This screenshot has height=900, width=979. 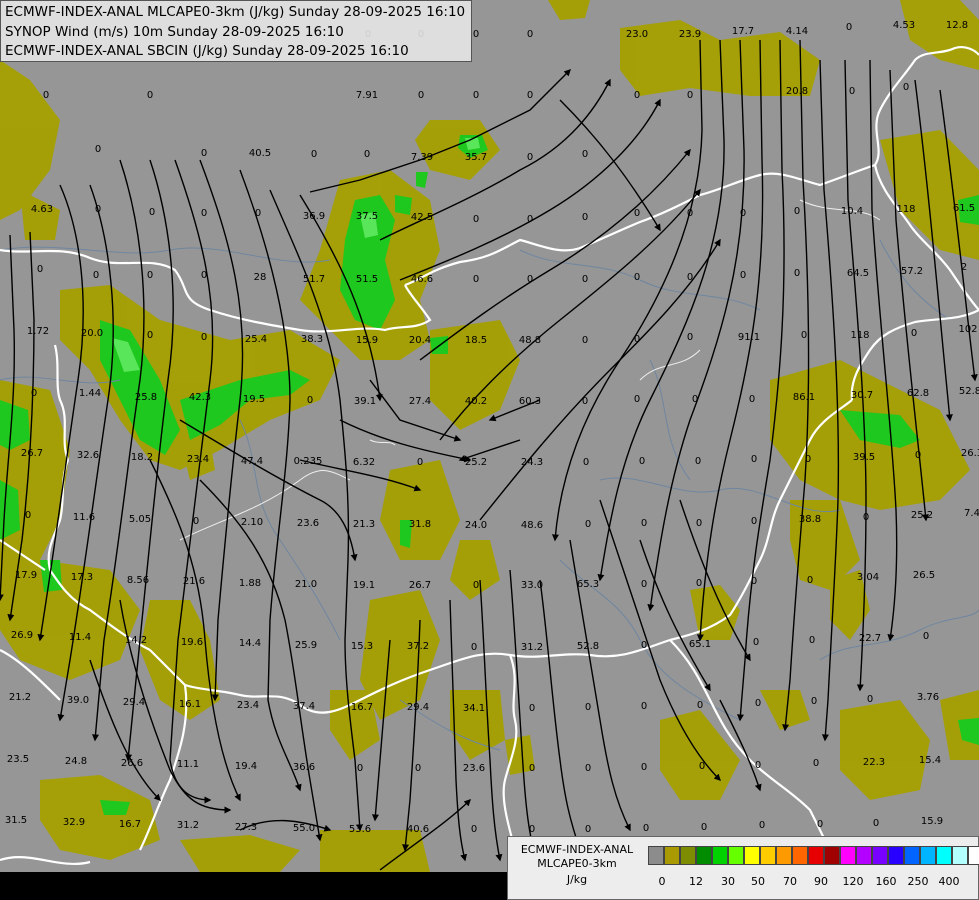 I want to click on value-label: 38.3, so click(x=312, y=339).